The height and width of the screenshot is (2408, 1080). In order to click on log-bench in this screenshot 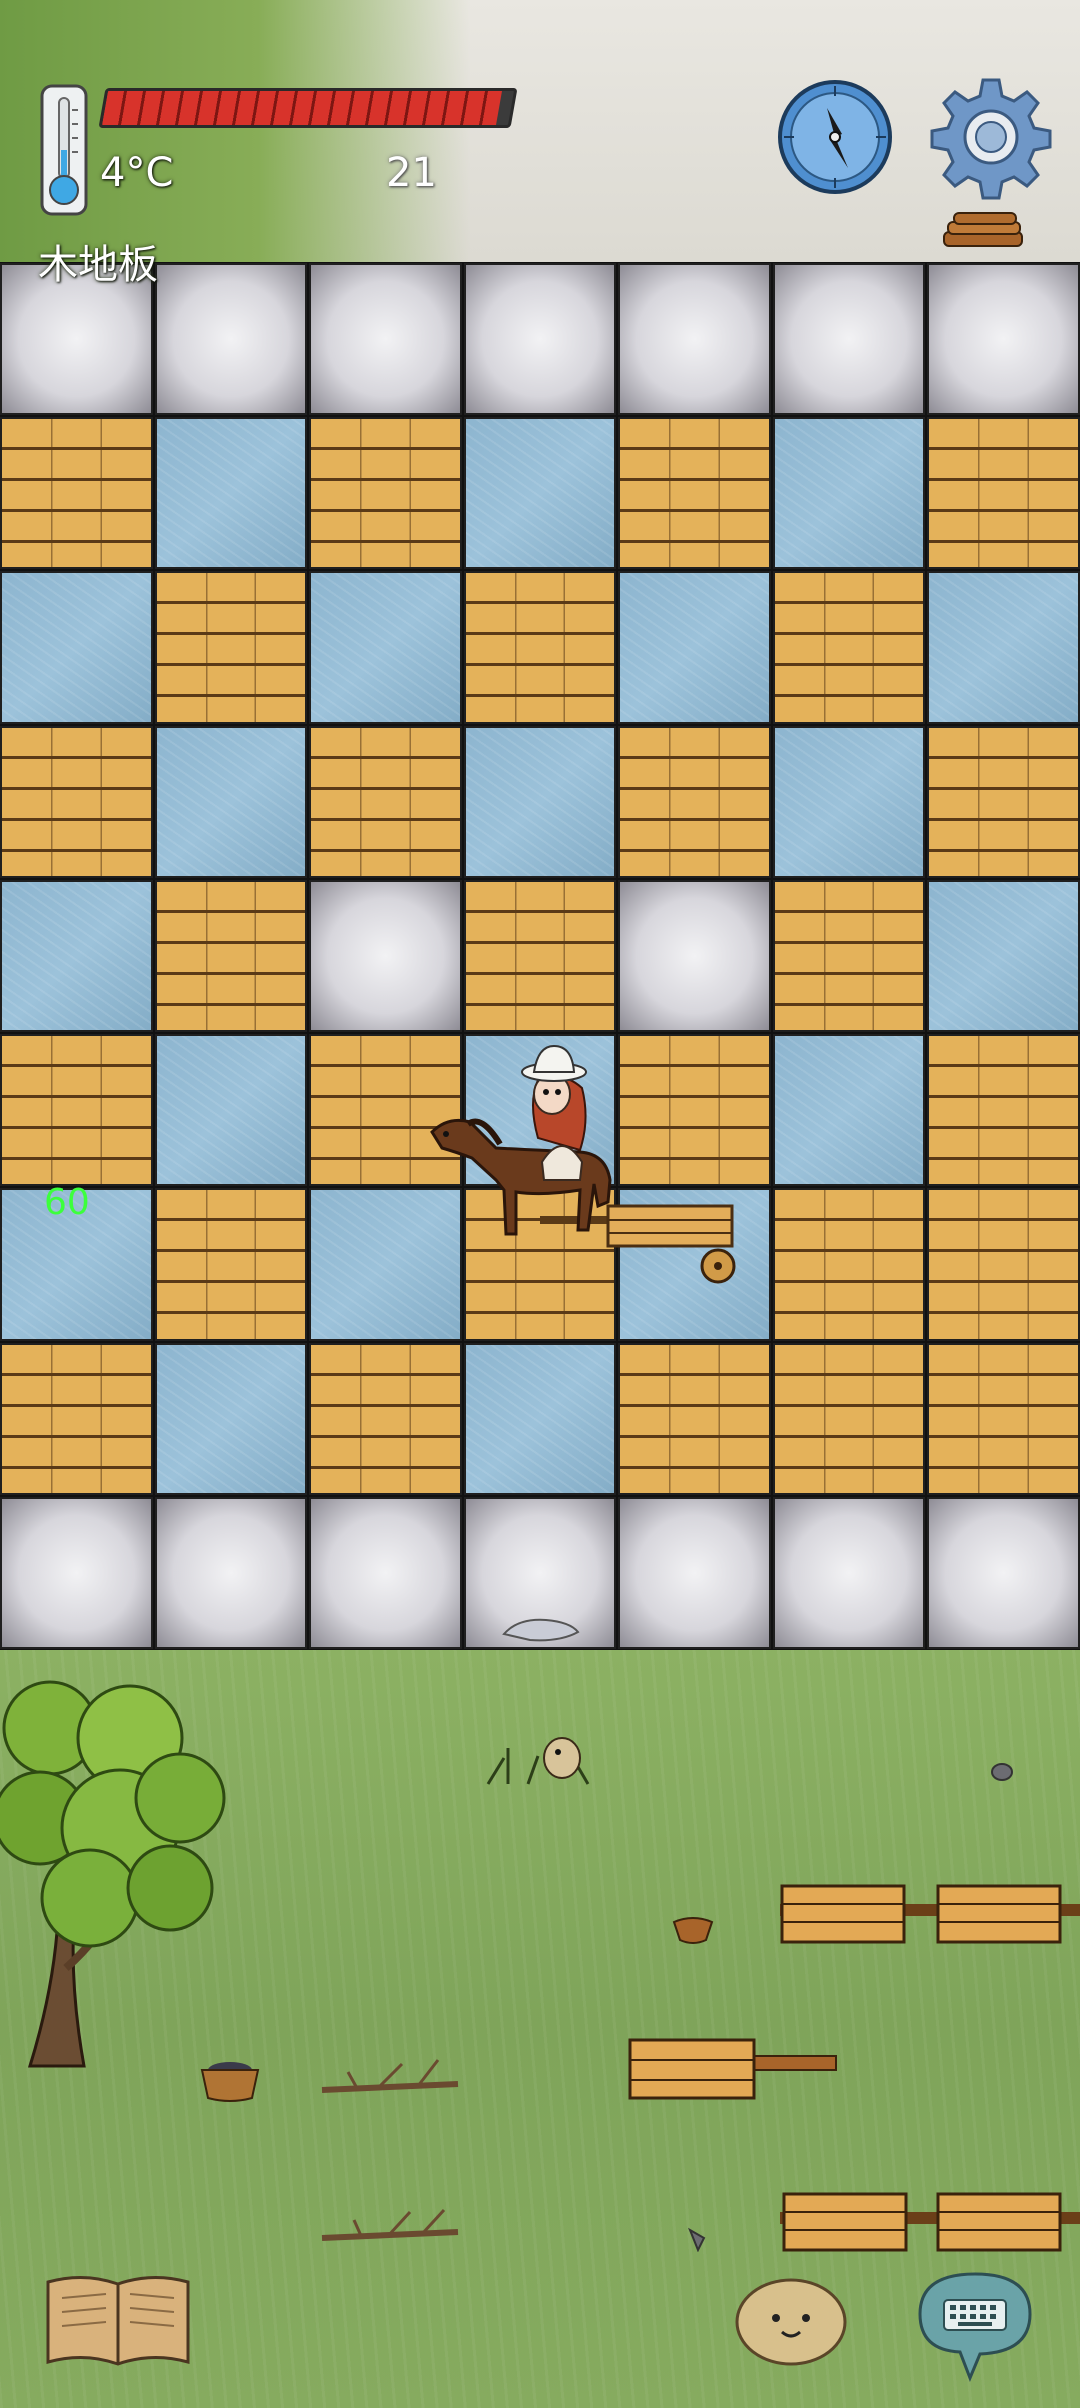, I will do `click(732, 2068)`.